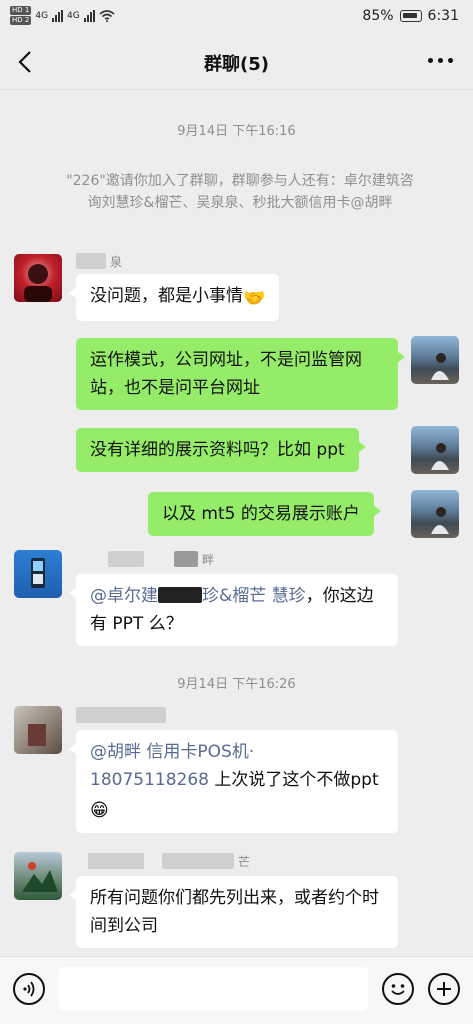 The width and height of the screenshot is (473, 1024). I want to click on chat-header: 群聊(5), so click(236, 62).